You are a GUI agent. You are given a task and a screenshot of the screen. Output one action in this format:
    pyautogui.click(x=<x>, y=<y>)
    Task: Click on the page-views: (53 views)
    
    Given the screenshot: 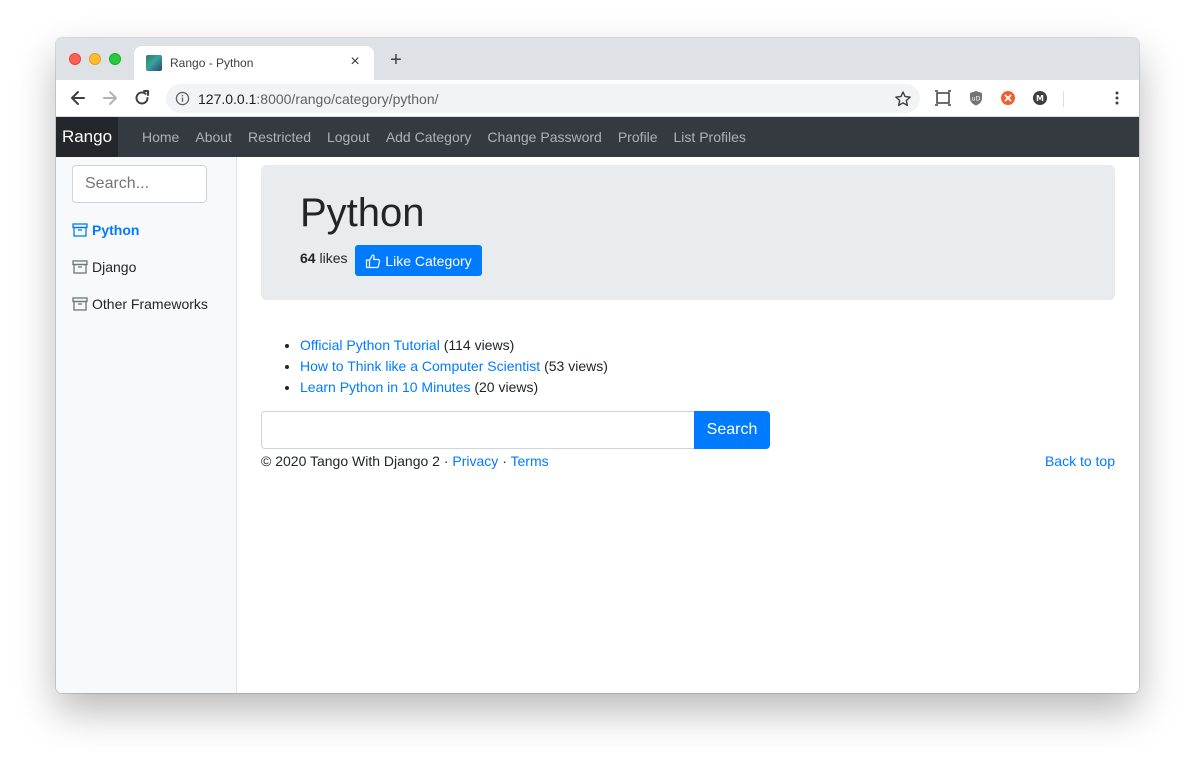 What is the action you would take?
    pyautogui.click(x=576, y=366)
    